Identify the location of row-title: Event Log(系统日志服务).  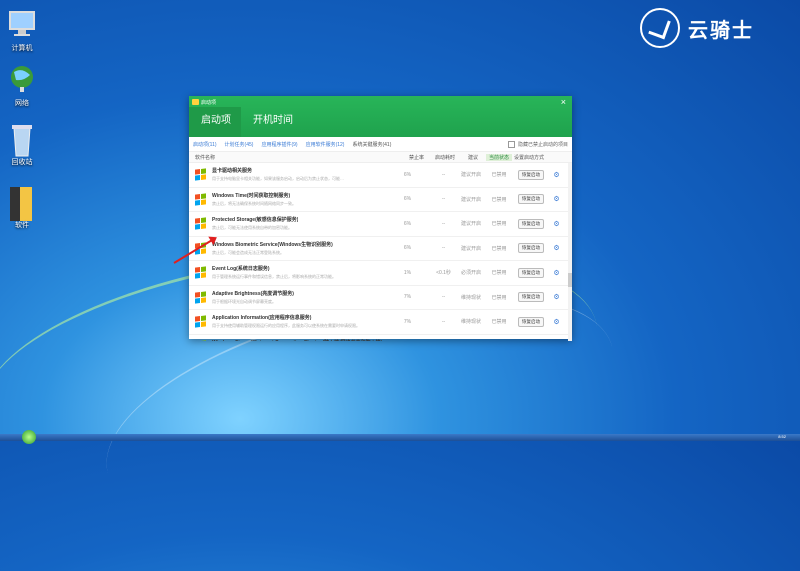
(241, 269).